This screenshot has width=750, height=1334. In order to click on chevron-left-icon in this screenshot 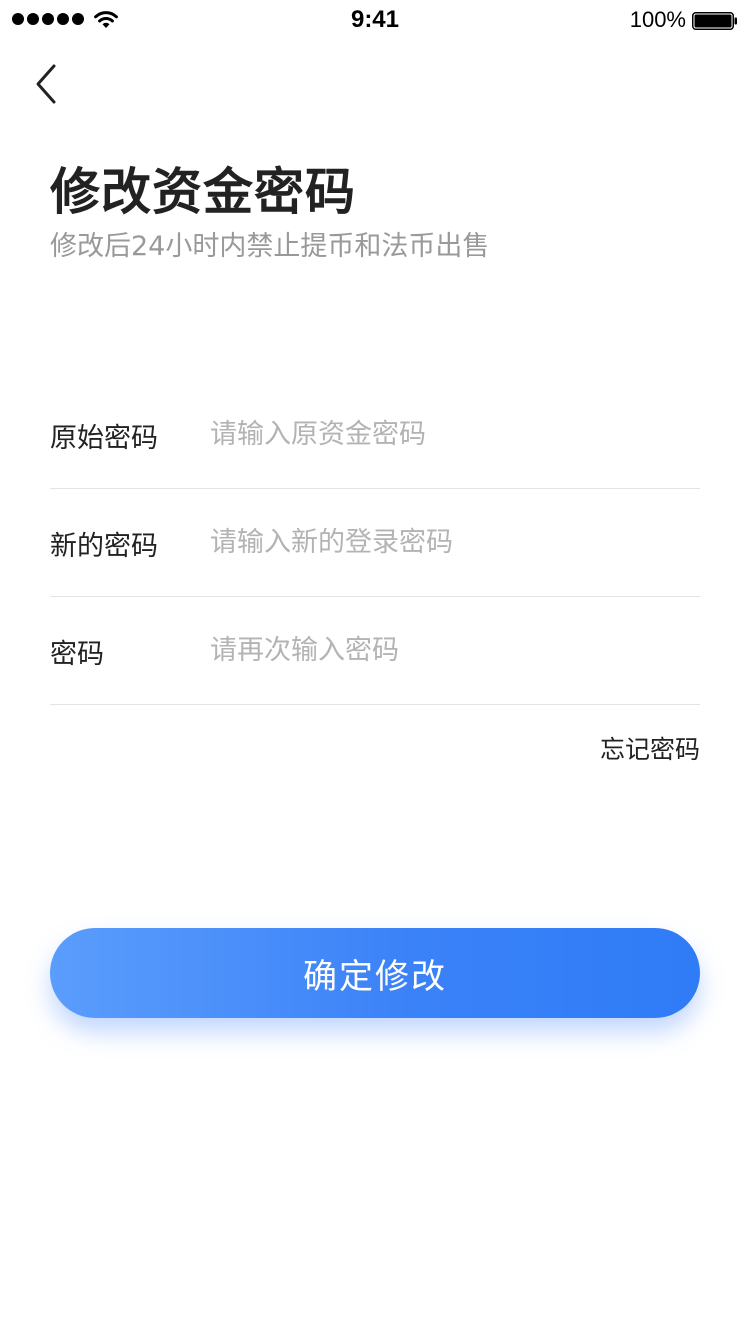, I will do `click(46, 84)`.